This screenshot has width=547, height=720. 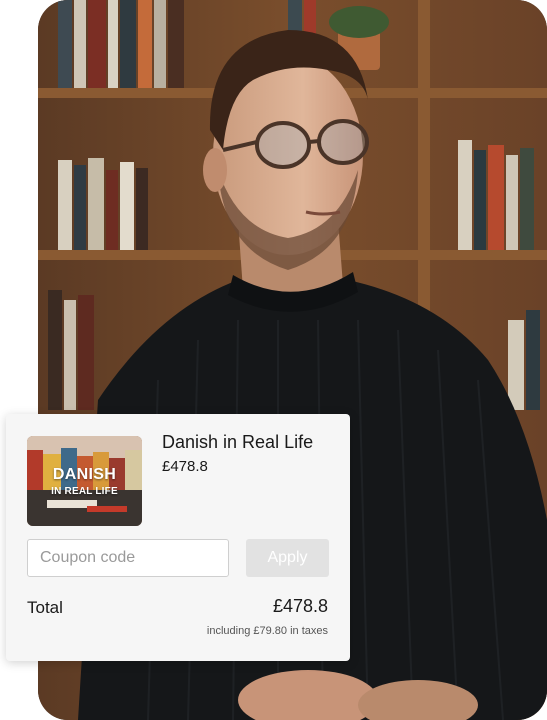 What do you see at coordinates (84, 491) in the screenshot?
I see `thumbnail-title-line2: IN REAL LIFE` at bounding box center [84, 491].